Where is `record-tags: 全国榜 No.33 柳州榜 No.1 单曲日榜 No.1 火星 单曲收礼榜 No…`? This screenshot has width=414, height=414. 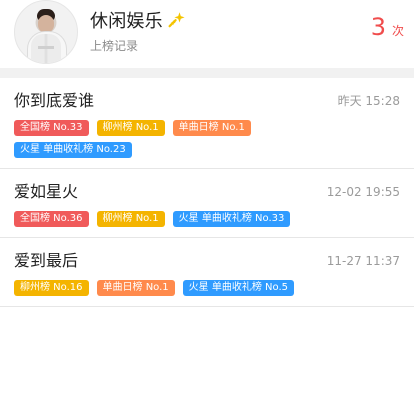 record-tags: 全国榜 No.33 柳州榜 No.1 单曲日榜 No.1 火星 单曲收礼榜 No… is located at coordinates (154, 139).